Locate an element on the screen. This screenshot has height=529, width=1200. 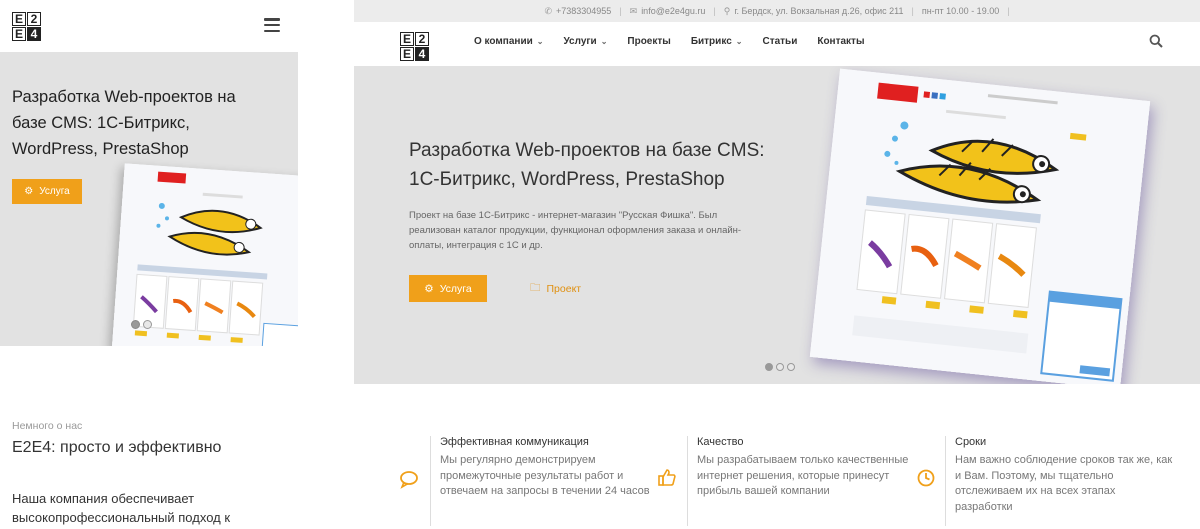
nav-item-about: О компании ⌄ is located at coordinates (508, 41).